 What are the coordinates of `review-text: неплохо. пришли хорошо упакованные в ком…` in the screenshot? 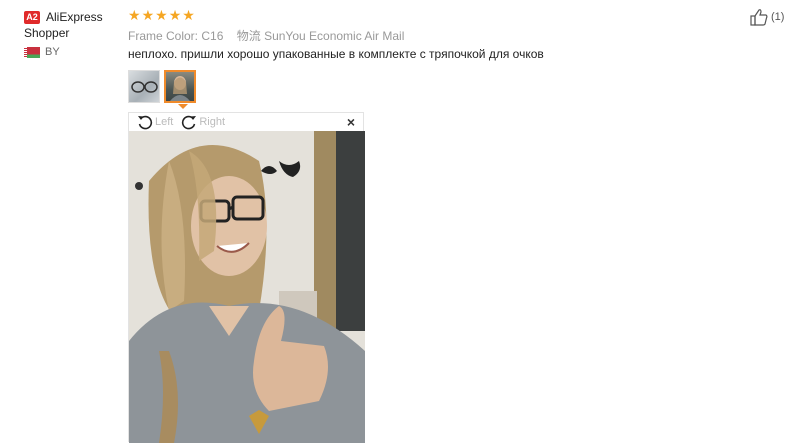 It's located at (336, 54).